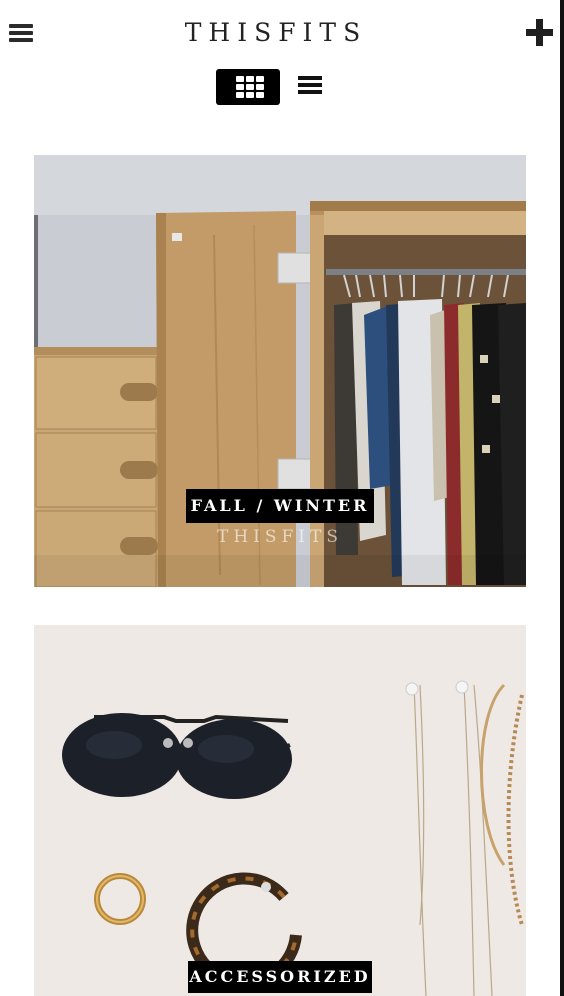 The width and height of the screenshot is (564, 996). What do you see at coordinates (310, 86) in the screenshot?
I see `list-view-icon` at bounding box center [310, 86].